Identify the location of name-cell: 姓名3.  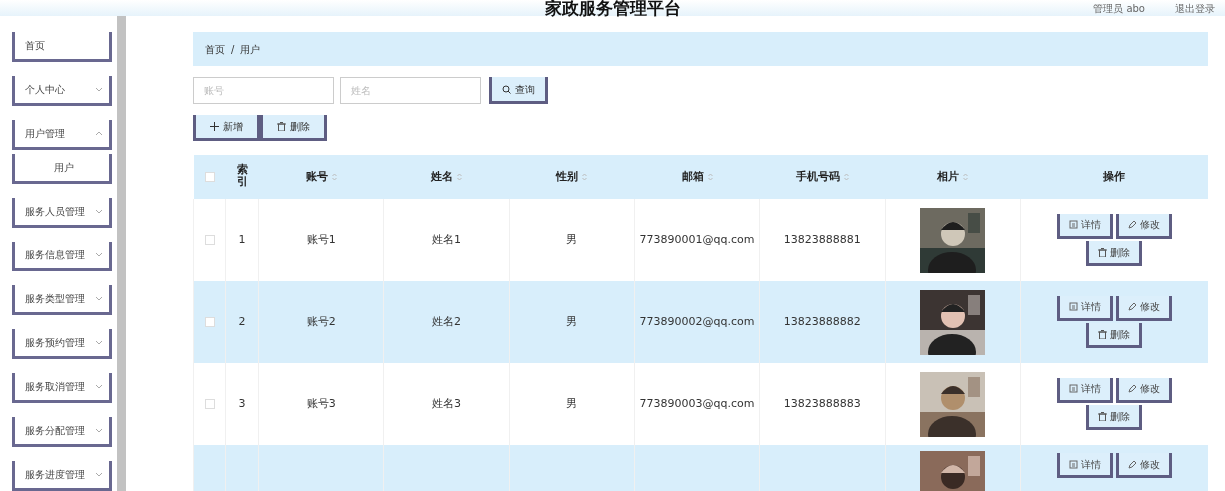
(446, 403).